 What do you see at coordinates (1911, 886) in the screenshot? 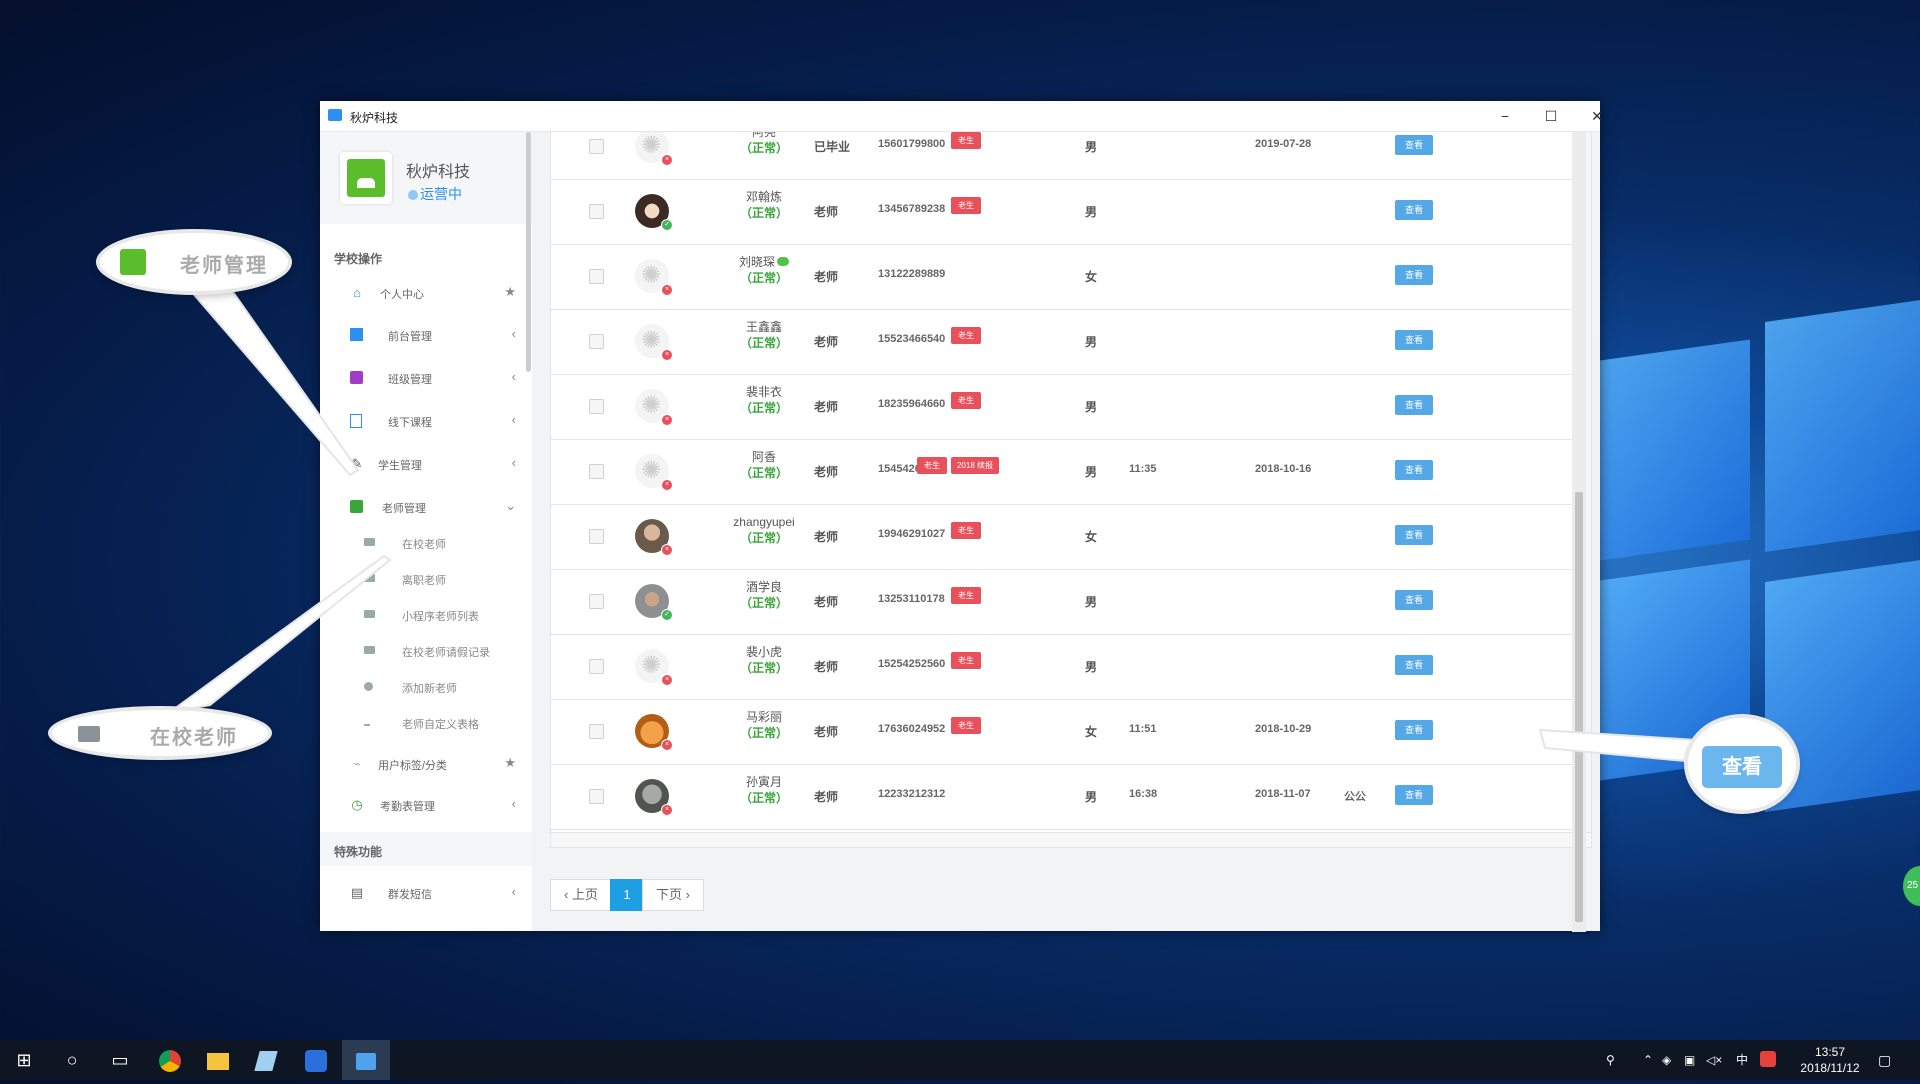
I see `floating-badge: 25` at bounding box center [1911, 886].